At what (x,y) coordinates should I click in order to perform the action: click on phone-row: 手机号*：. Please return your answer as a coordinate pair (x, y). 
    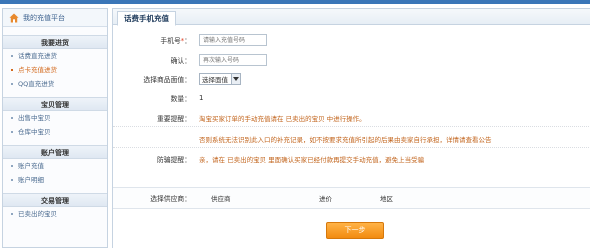
    Looking at the image, I should click on (351, 40).